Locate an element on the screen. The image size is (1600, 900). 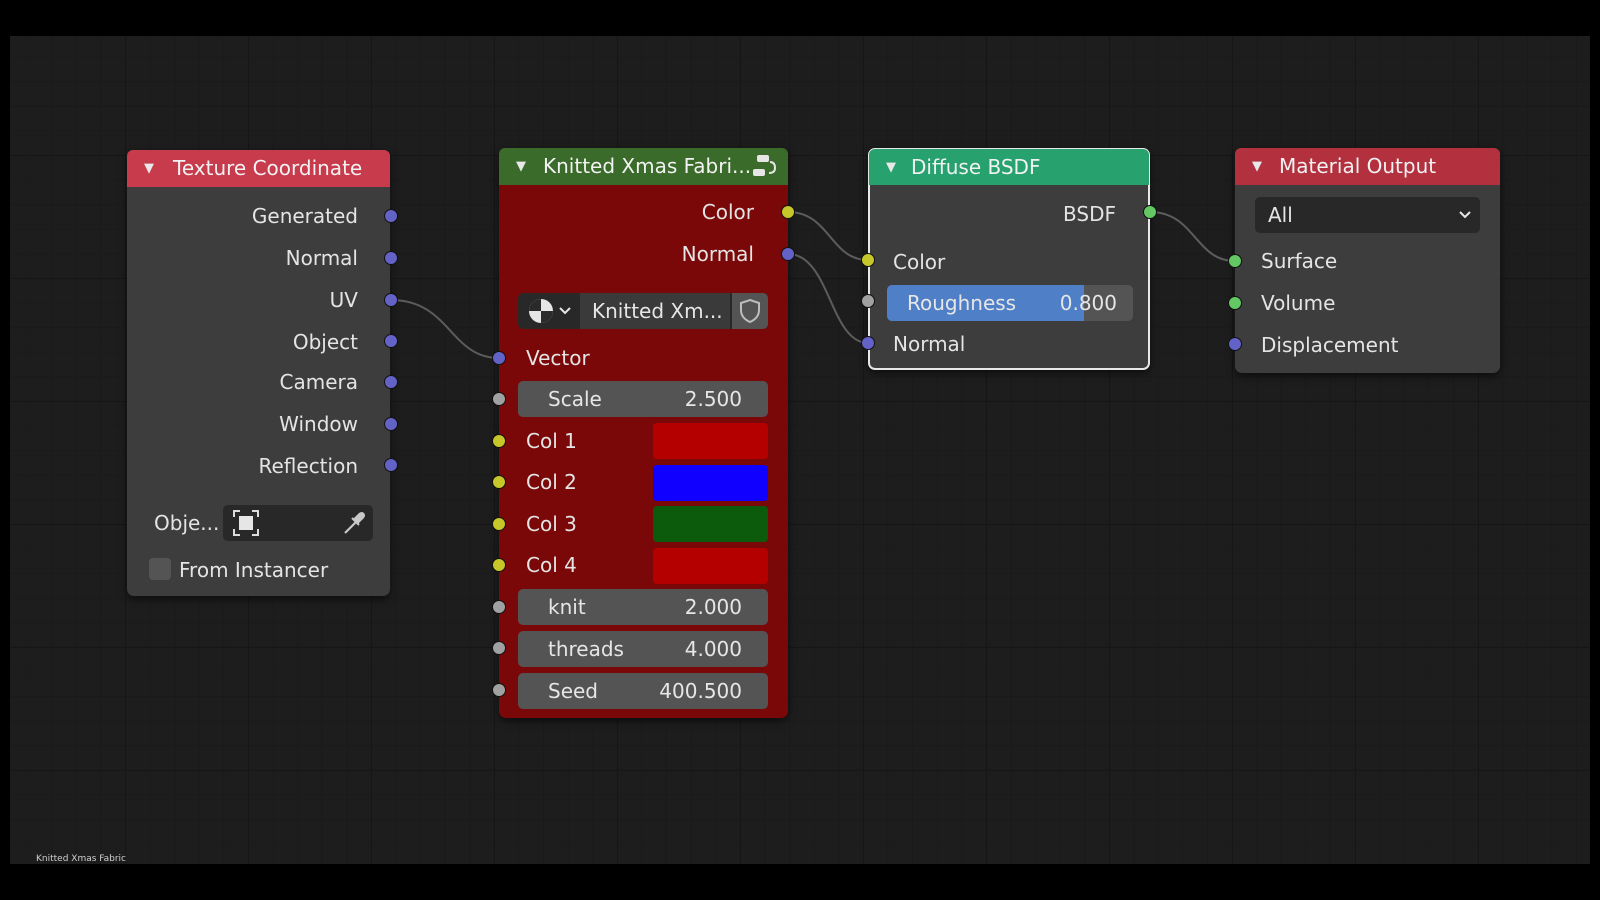
socket-displacement-input is located at coordinates (1235, 344).